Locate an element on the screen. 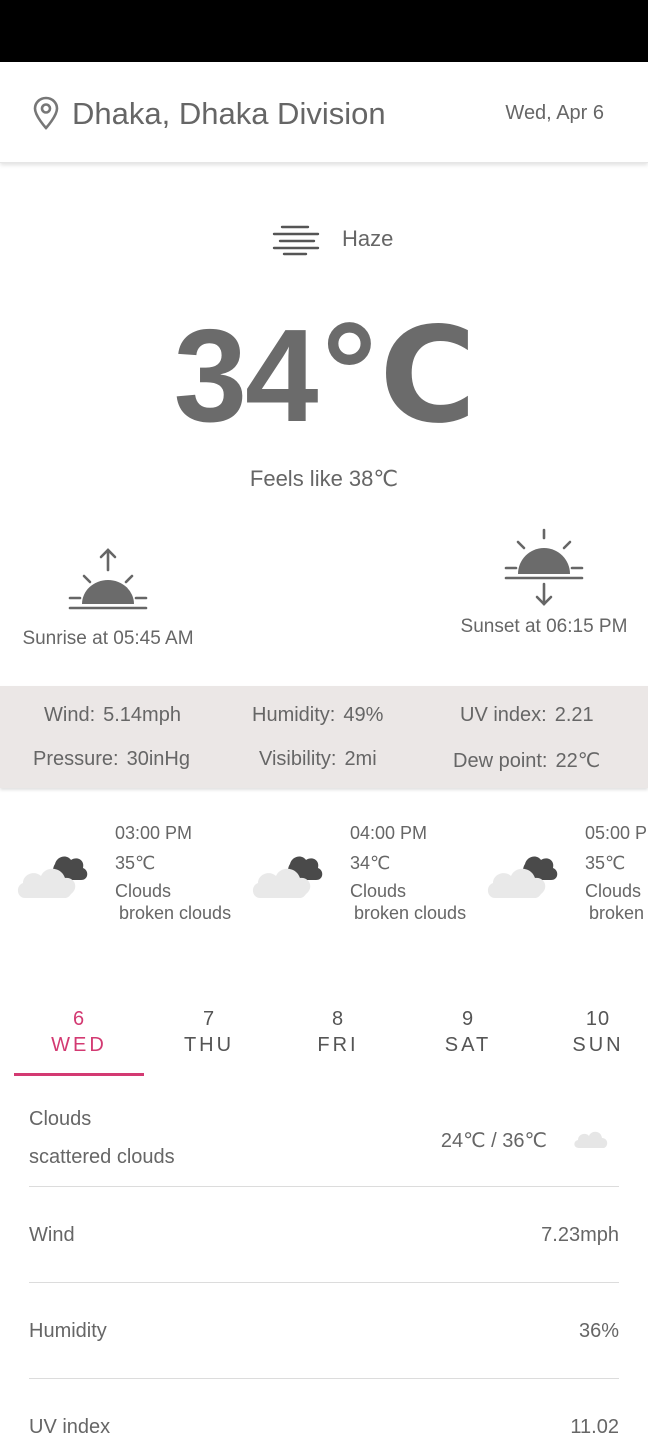 The height and width of the screenshot is (1440, 648). stat-value: 2mi is located at coordinates (360, 759).